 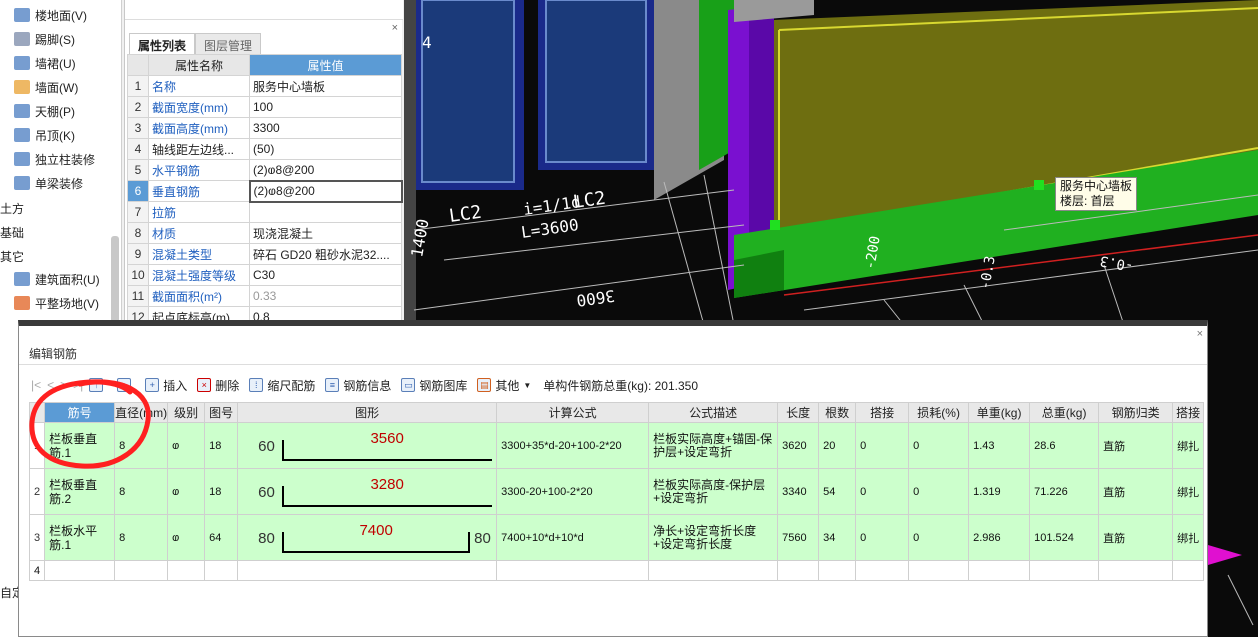 I want to click on cell-unit: 2.986, so click(x=999, y=537).